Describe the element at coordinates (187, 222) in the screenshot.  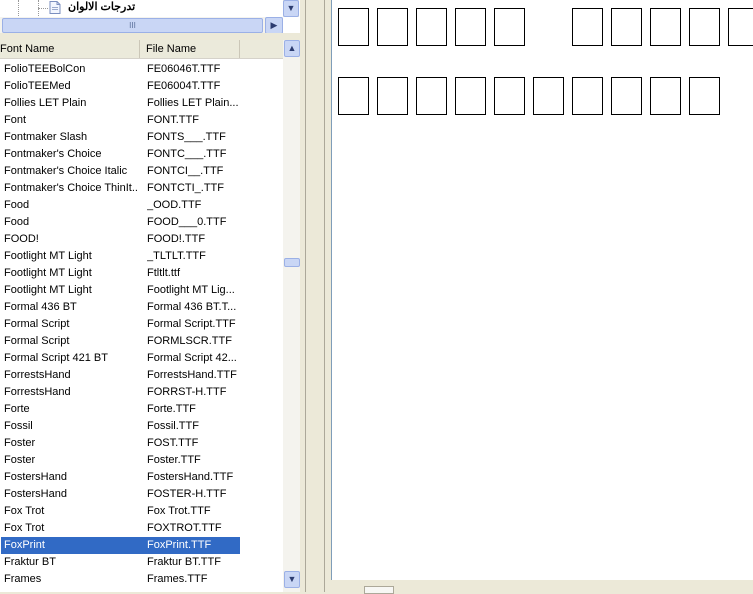
I see `file-name-cell: FOOD___0.TTF` at that location.